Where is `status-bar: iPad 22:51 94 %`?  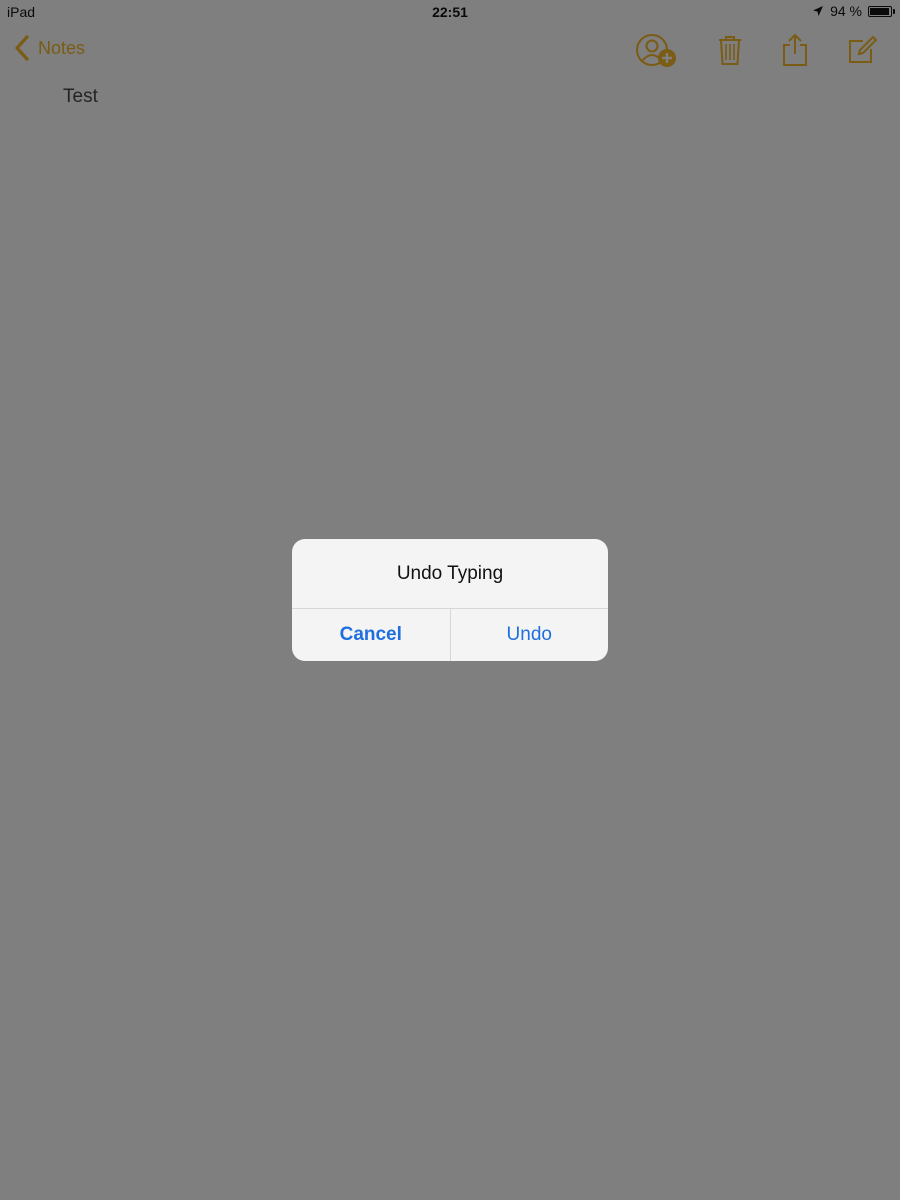 status-bar: iPad 22:51 94 % is located at coordinates (450, 12).